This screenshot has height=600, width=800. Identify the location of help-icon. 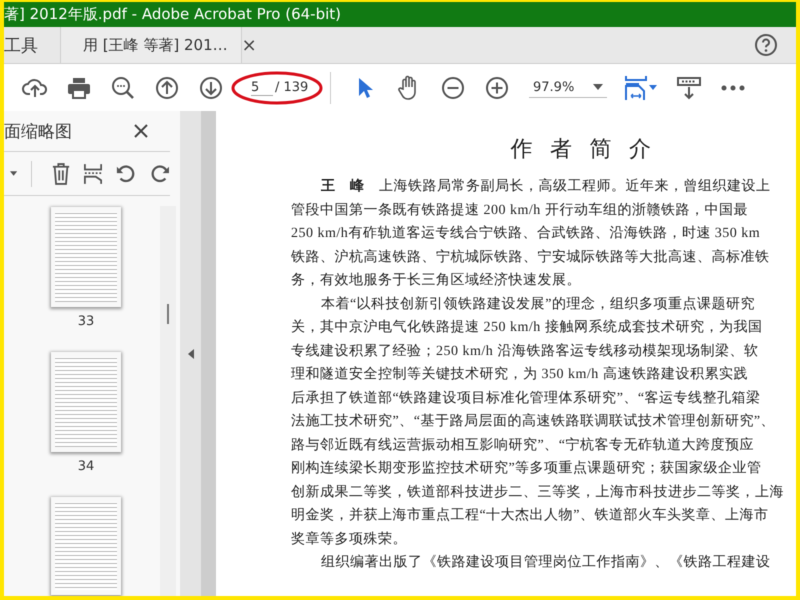
(766, 45).